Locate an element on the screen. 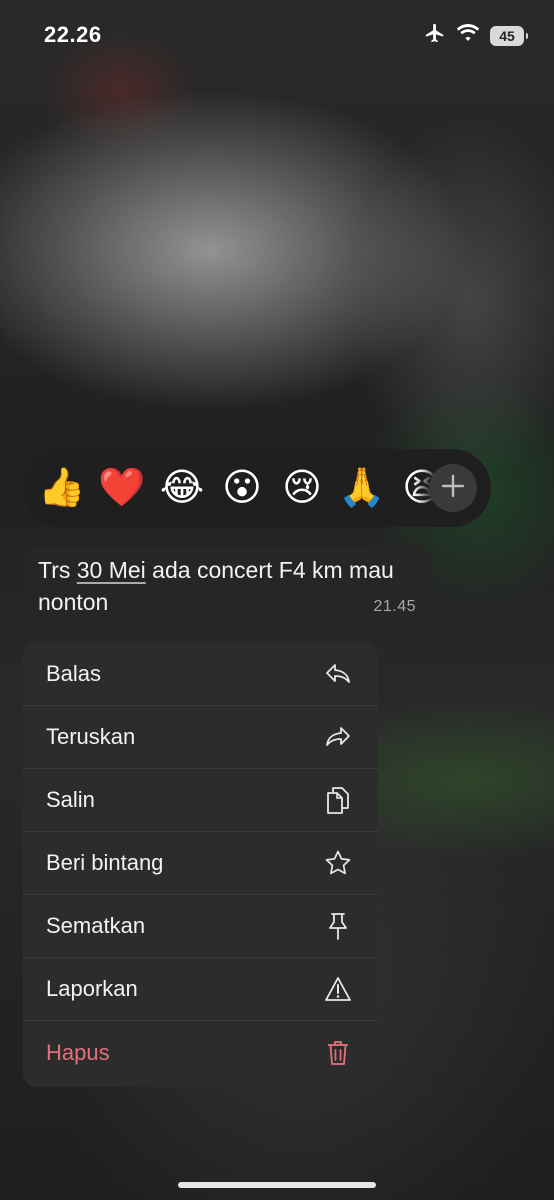 Image resolution: width=554 pixels, height=1200 pixels. reaction-bar: 👍 ❤️ 😂 😮 😢 🙏 😫 is located at coordinates (256, 488).